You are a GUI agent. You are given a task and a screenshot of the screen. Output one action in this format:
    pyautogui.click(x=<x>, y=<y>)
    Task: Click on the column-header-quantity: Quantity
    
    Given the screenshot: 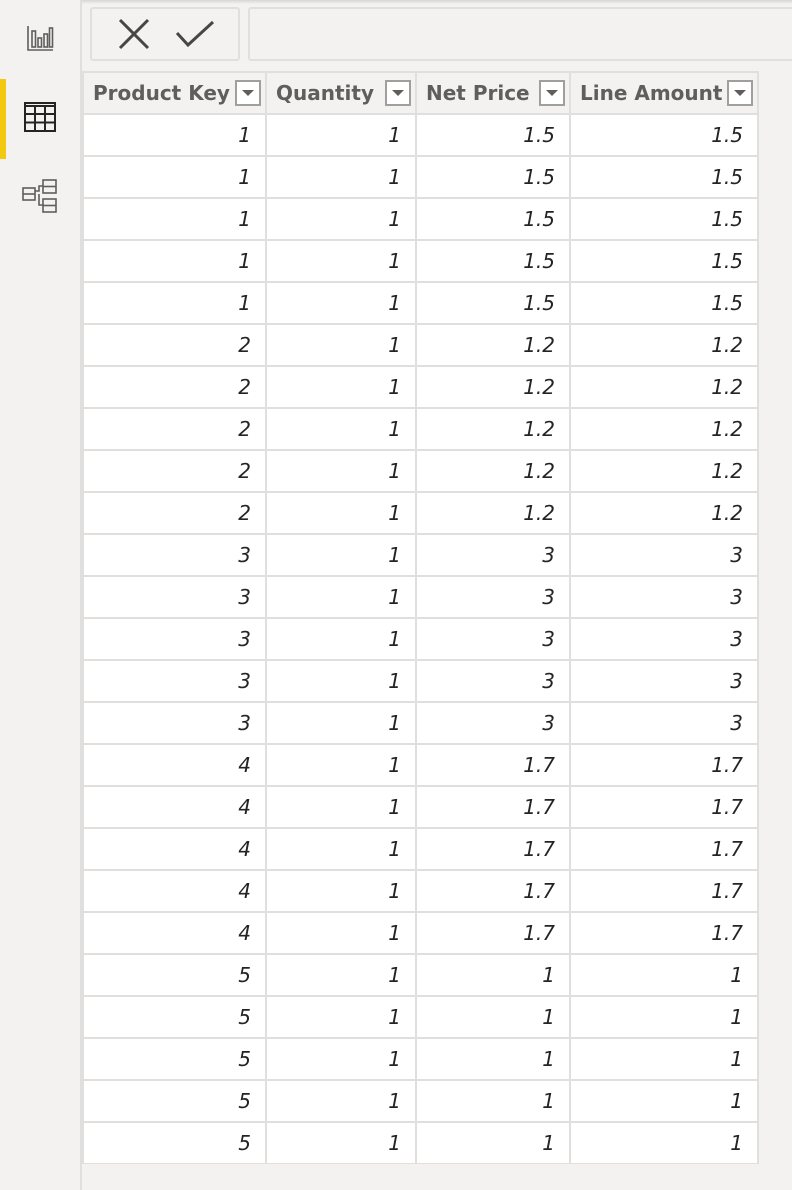 What is the action you would take?
    pyautogui.click(x=341, y=93)
    